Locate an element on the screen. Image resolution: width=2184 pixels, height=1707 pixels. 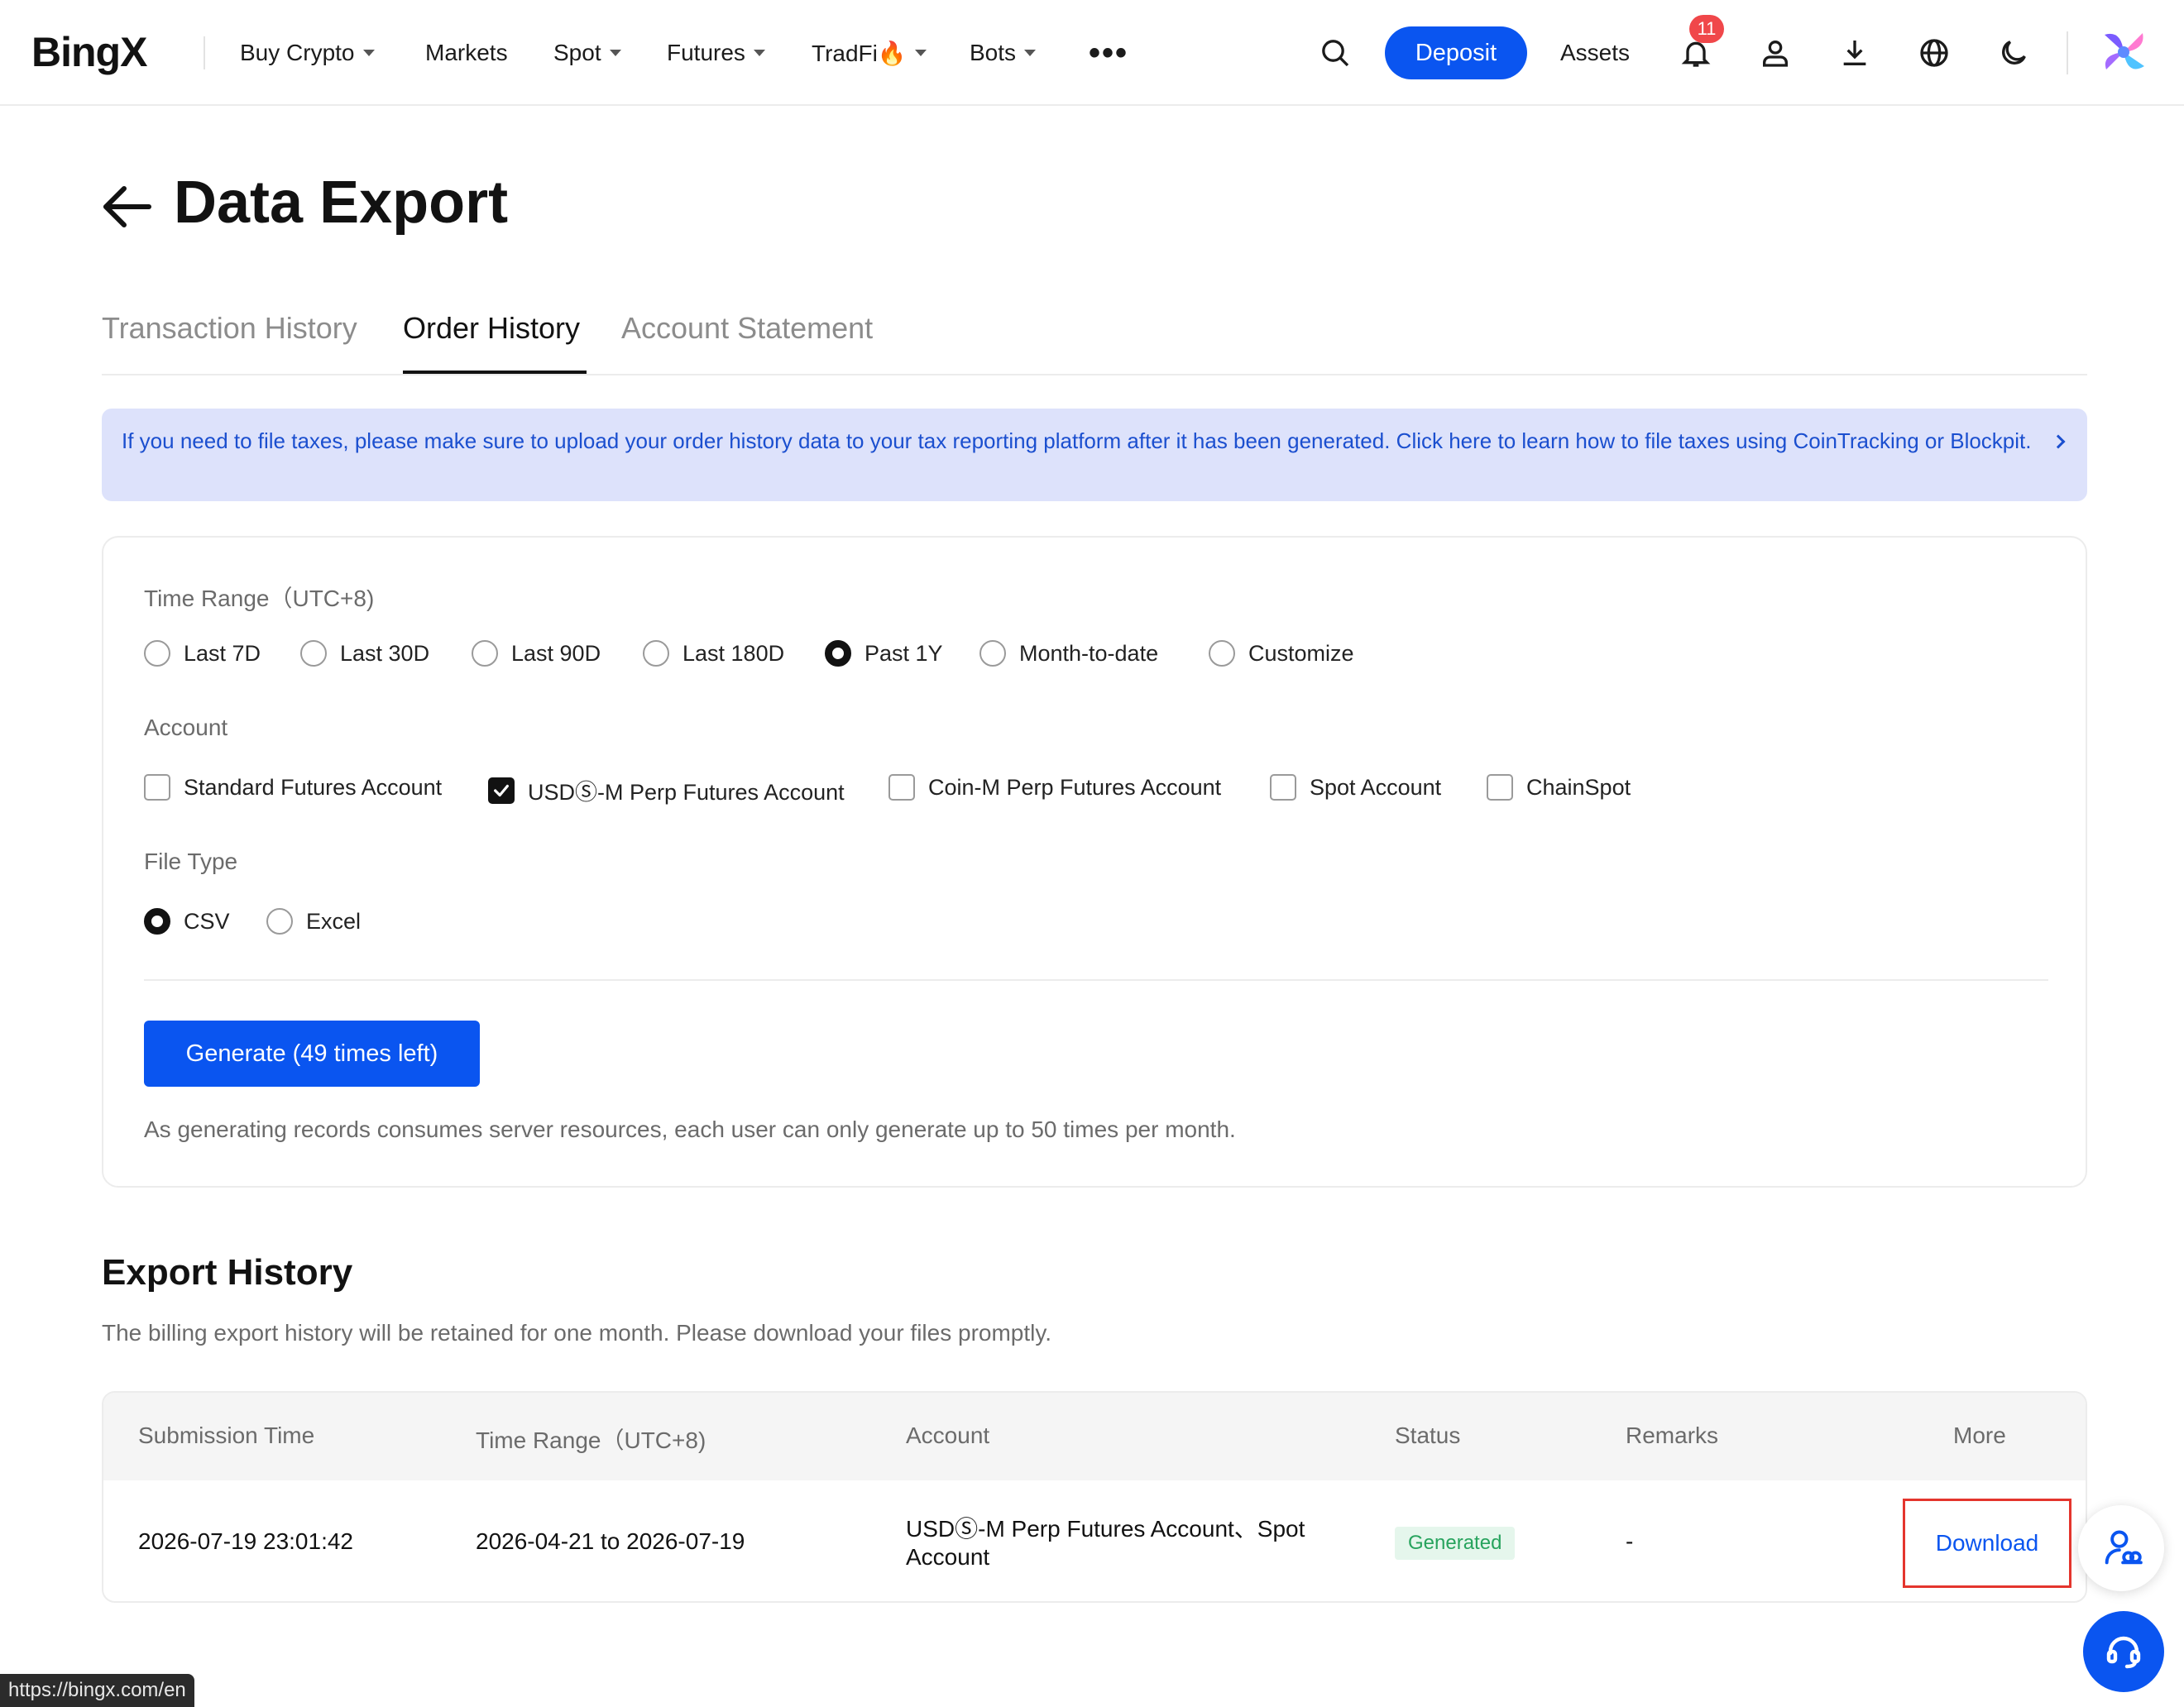
checkbox-chainspot: ChainSpot is located at coordinates (1559, 787).